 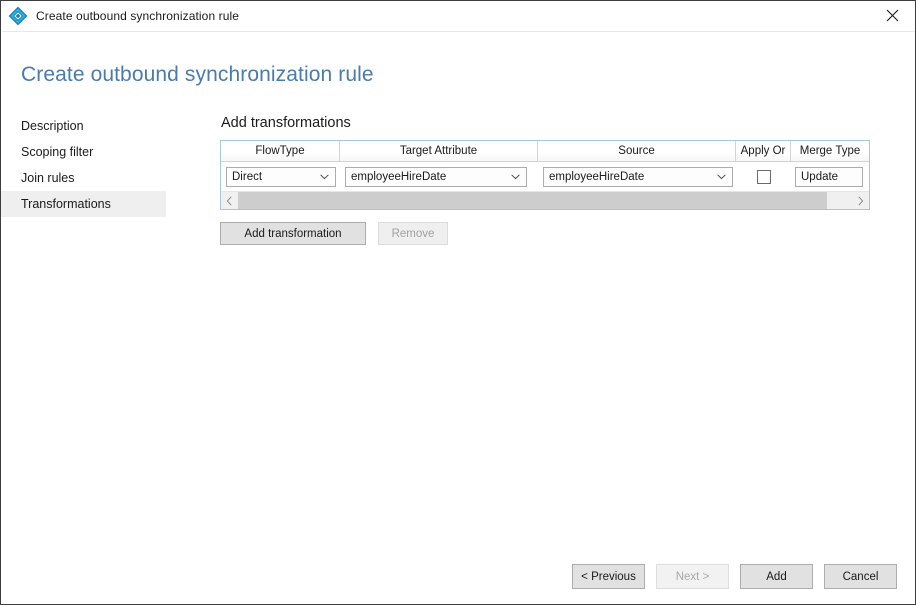 I want to click on column-header-source: Source, so click(x=637, y=151).